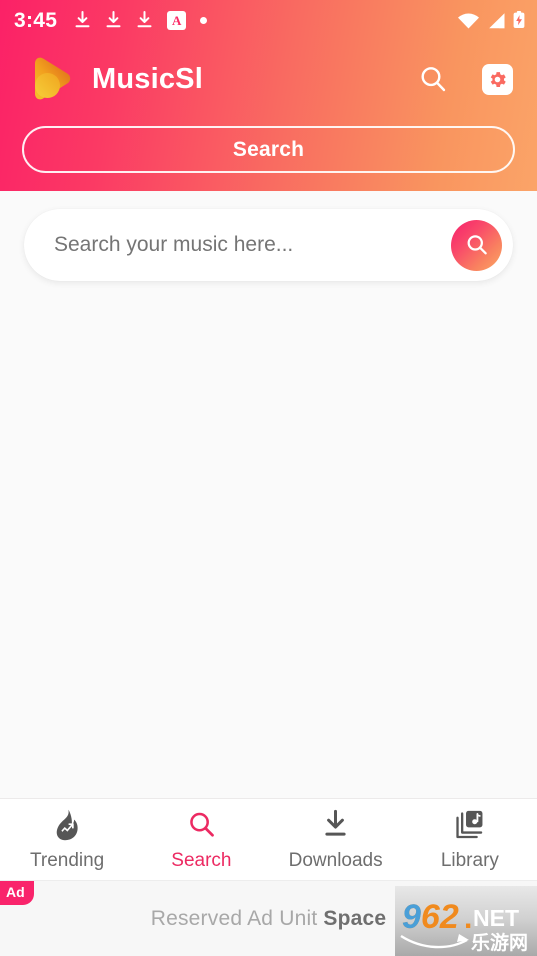 The width and height of the screenshot is (537, 956). What do you see at coordinates (252, 245) in the screenshot?
I see `search-input` at bounding box center [252, 245].